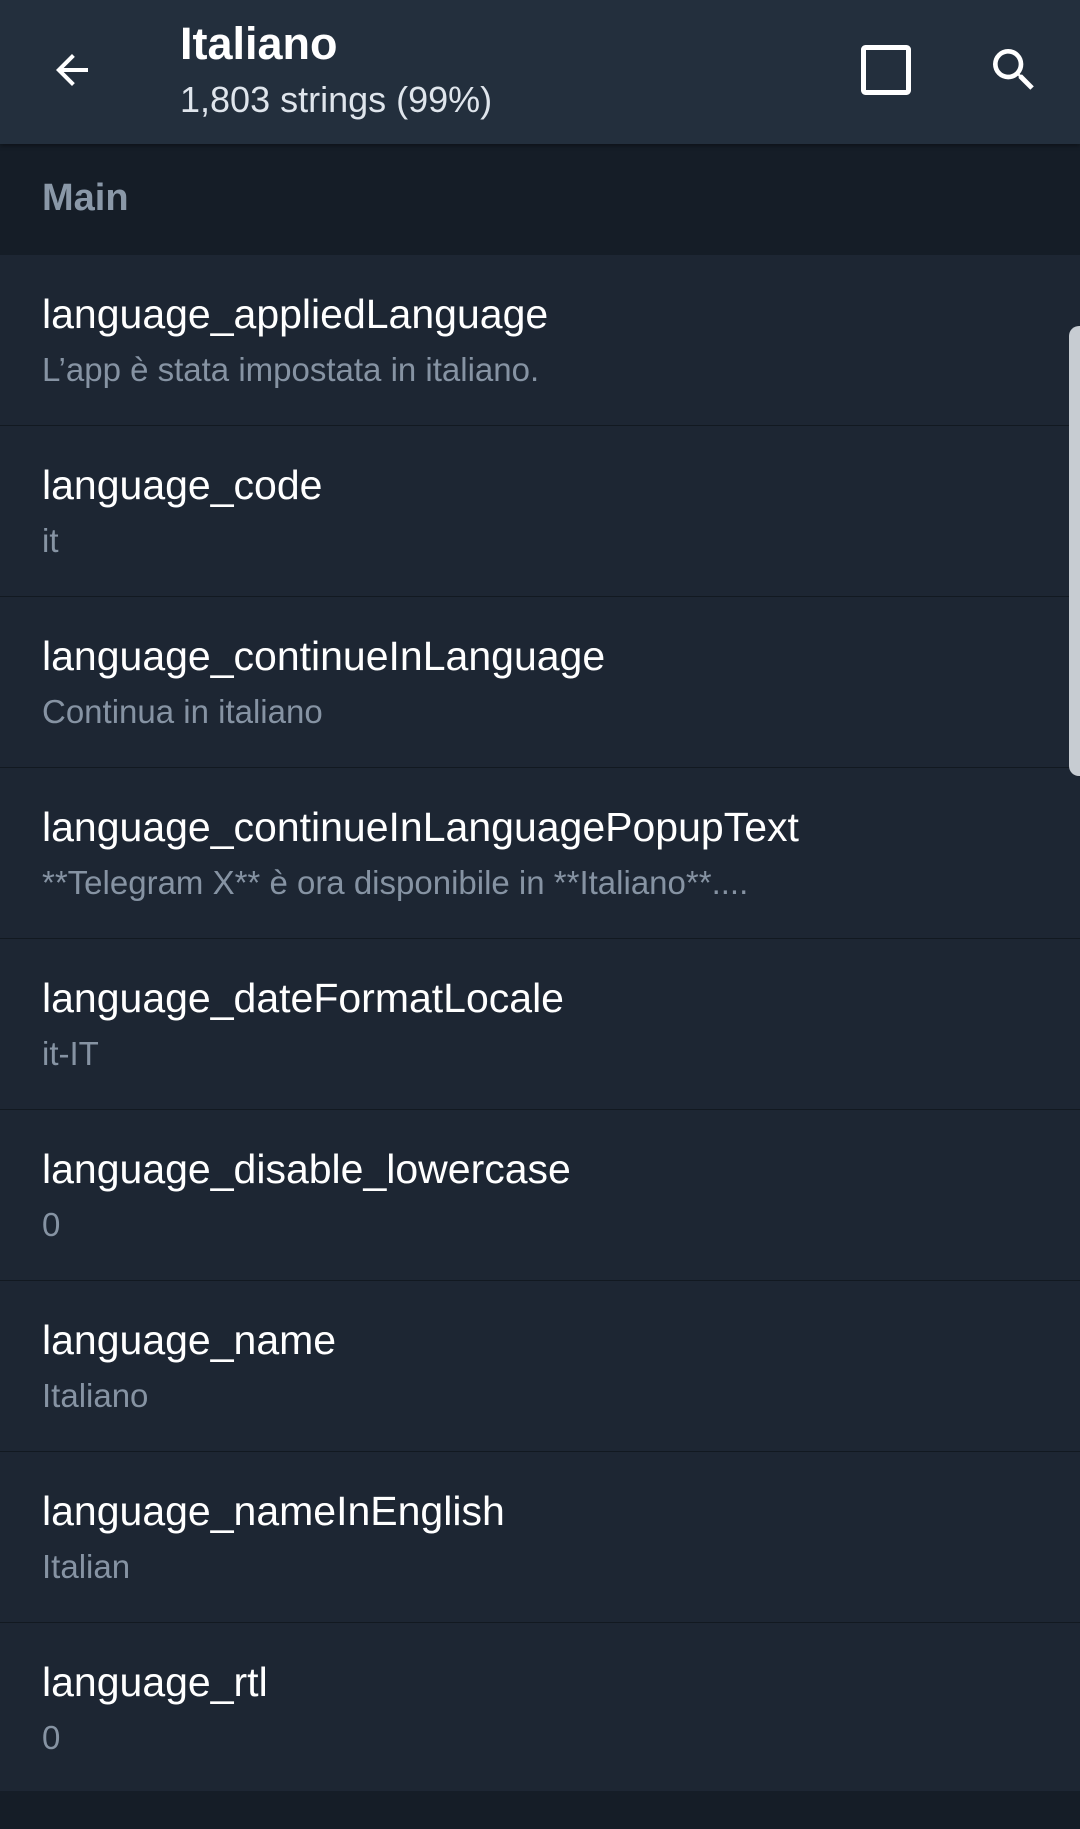 The image size is (1080, 1829). I want to click on list-item: language_disable_lowercase 0, so click(540, 1195).